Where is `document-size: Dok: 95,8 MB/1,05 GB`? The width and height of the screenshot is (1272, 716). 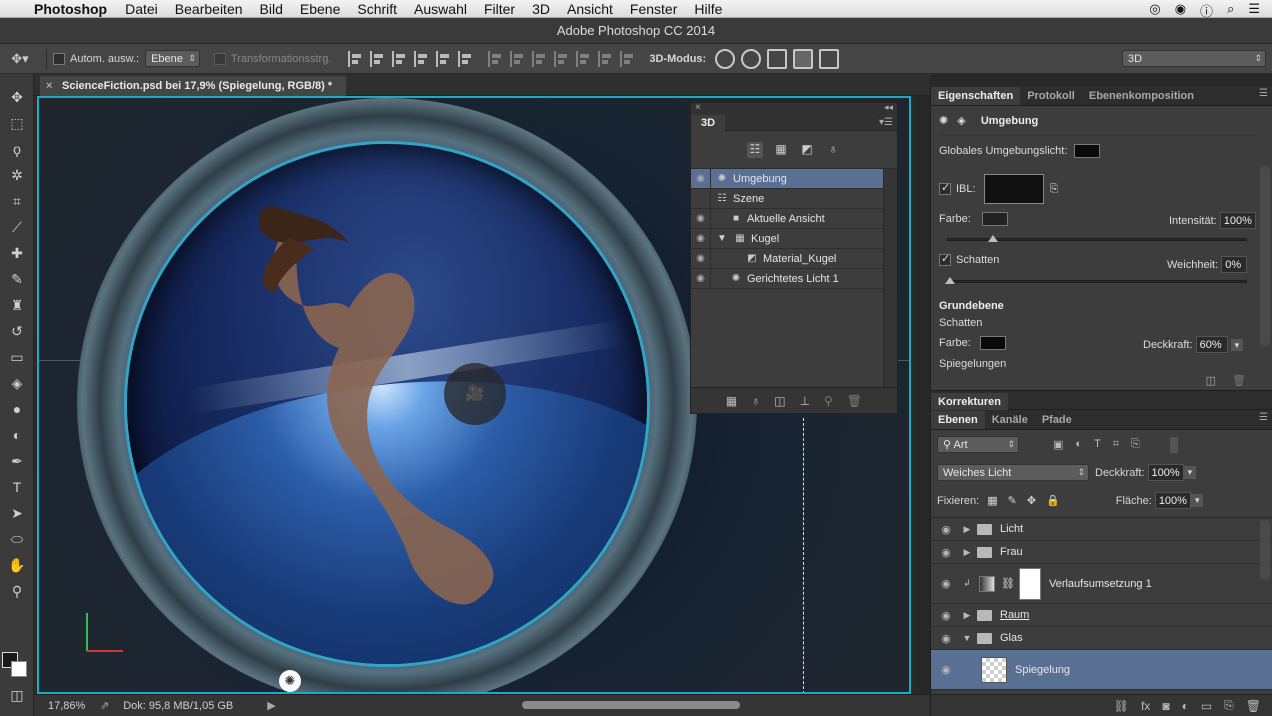
document-size: Dok: 95,8 MB/1,05 GB is located at coordinates (178, 706).